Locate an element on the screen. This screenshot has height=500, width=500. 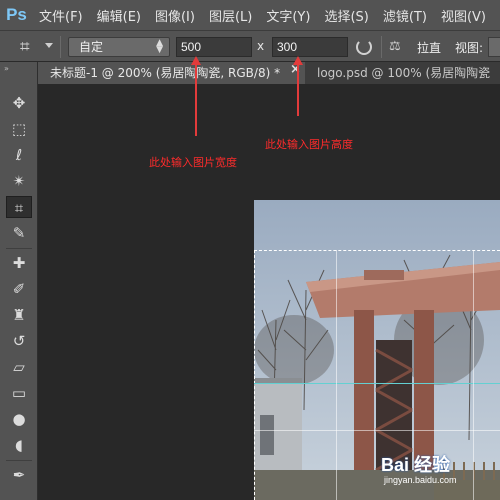
chevron-down-icon is located at coordinates (49, 45).